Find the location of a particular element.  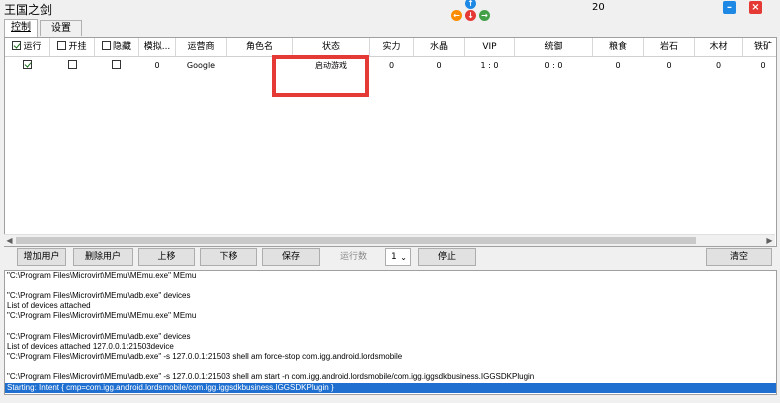

table-row: 0 Google 启动游戏 0 0 1 : 0 0 : 0 0 0 0 0 is located at coordinates (390, 65).